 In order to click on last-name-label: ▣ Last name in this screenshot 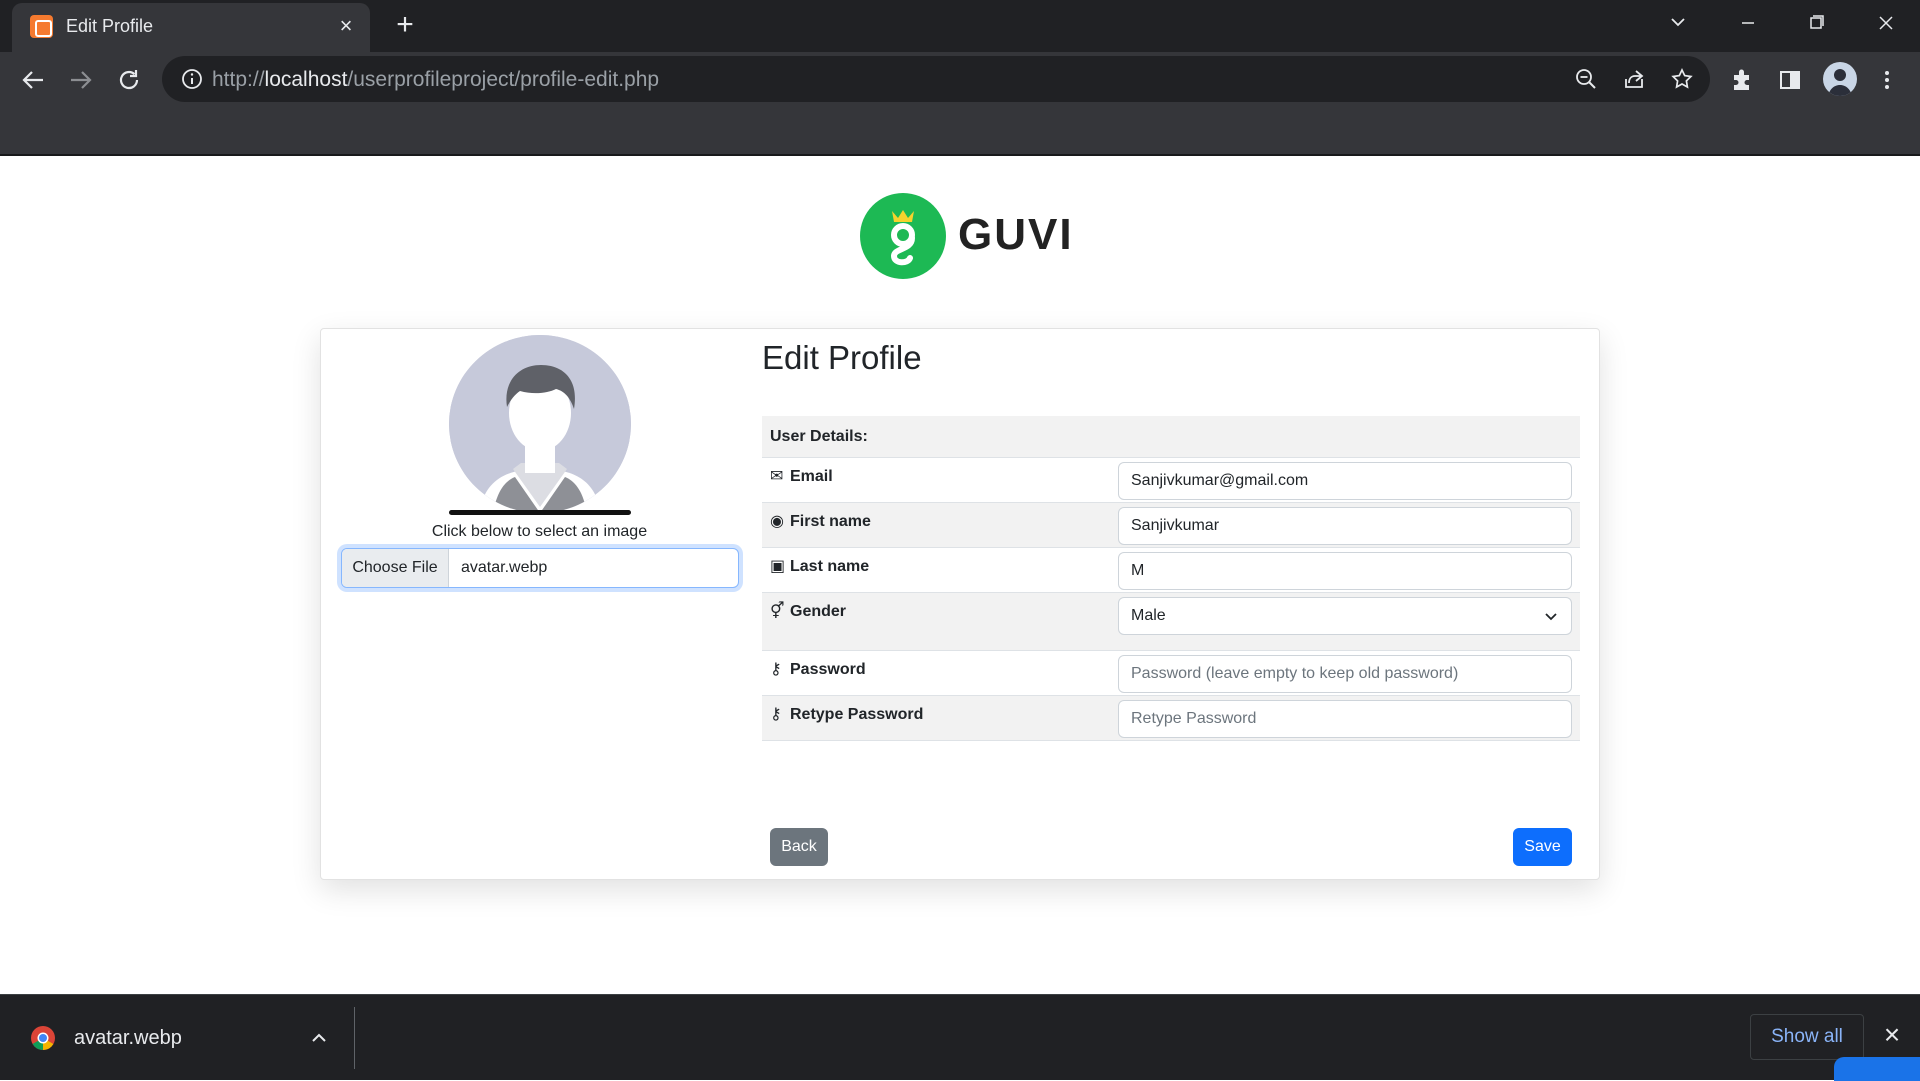, I will do `click(820, 566)`.